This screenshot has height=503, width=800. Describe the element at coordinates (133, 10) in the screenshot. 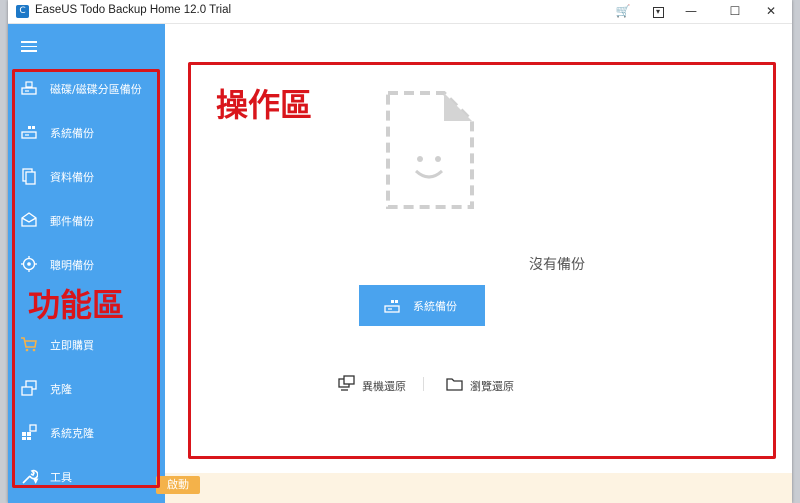

I see `window-title: EaseUS Todo Backup Home 12.0 Trial` at that location.